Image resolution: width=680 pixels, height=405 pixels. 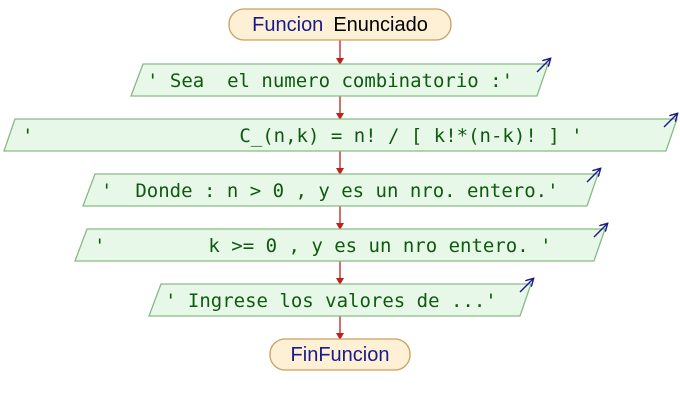 I want to click on output-step-1: ' Sea el numero combinatorio :', so click(x=340, y=78).